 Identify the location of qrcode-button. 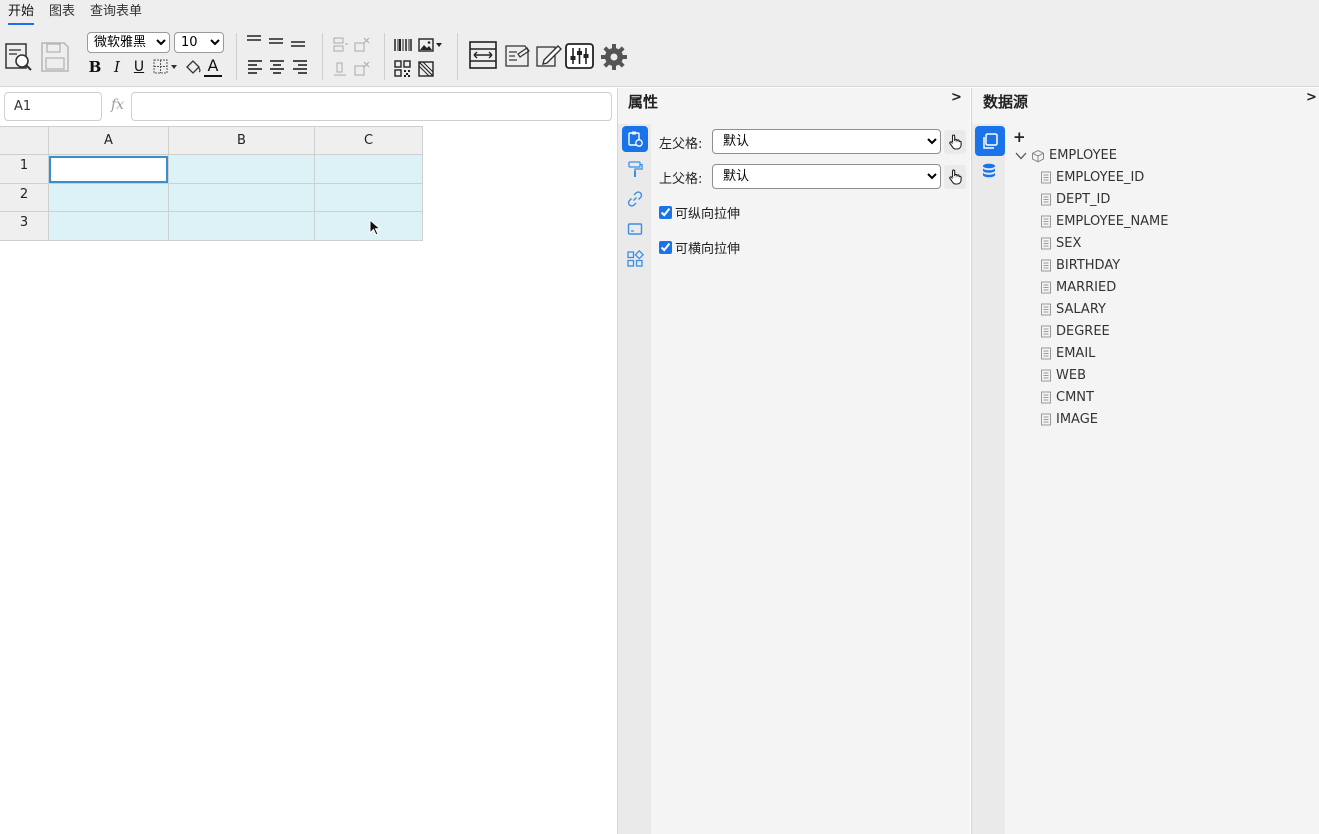
(403, 69).